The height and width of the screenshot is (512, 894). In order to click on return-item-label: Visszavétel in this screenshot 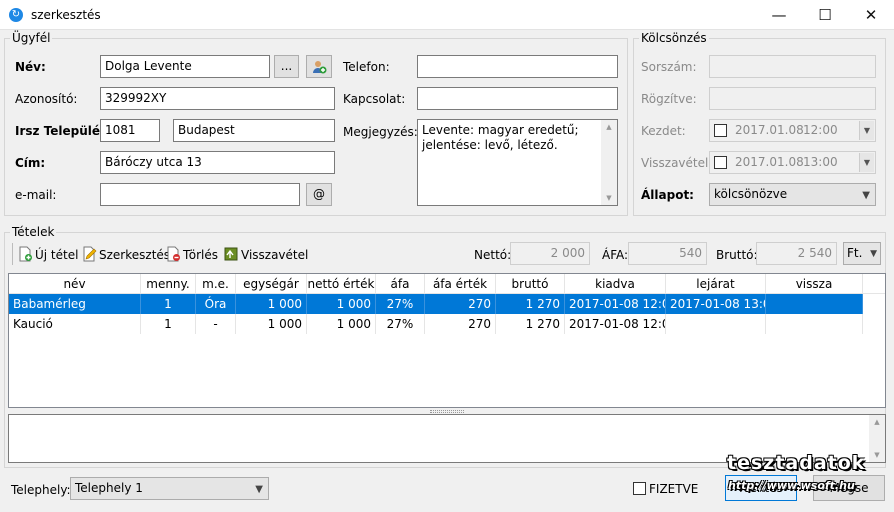, I will do `click(275, 255)`.